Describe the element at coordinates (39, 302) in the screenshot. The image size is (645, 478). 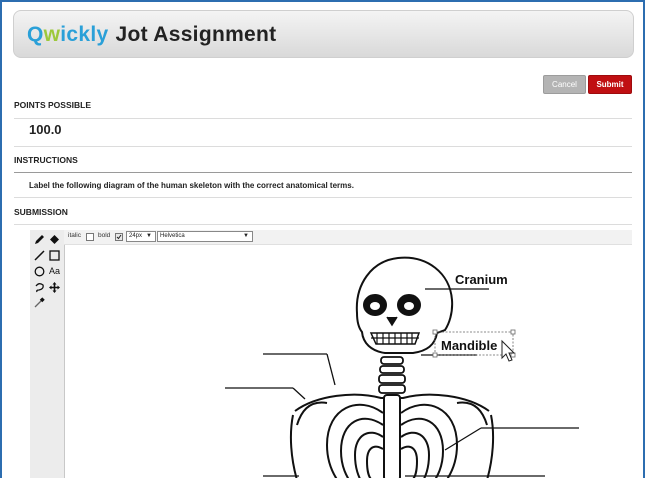
I see `eyedropper-icon` at that location.